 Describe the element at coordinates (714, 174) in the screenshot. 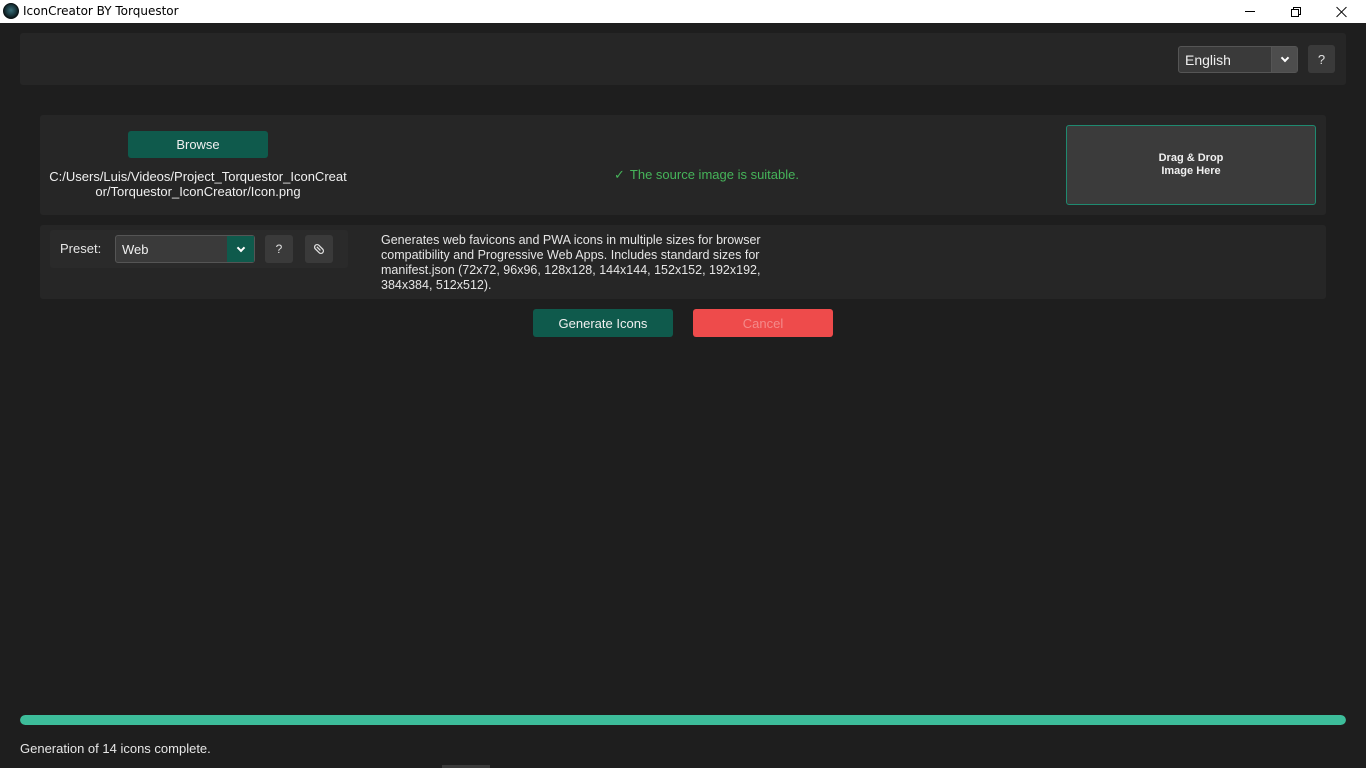

I see `source-status-text: The source image is suitable.` at that location.